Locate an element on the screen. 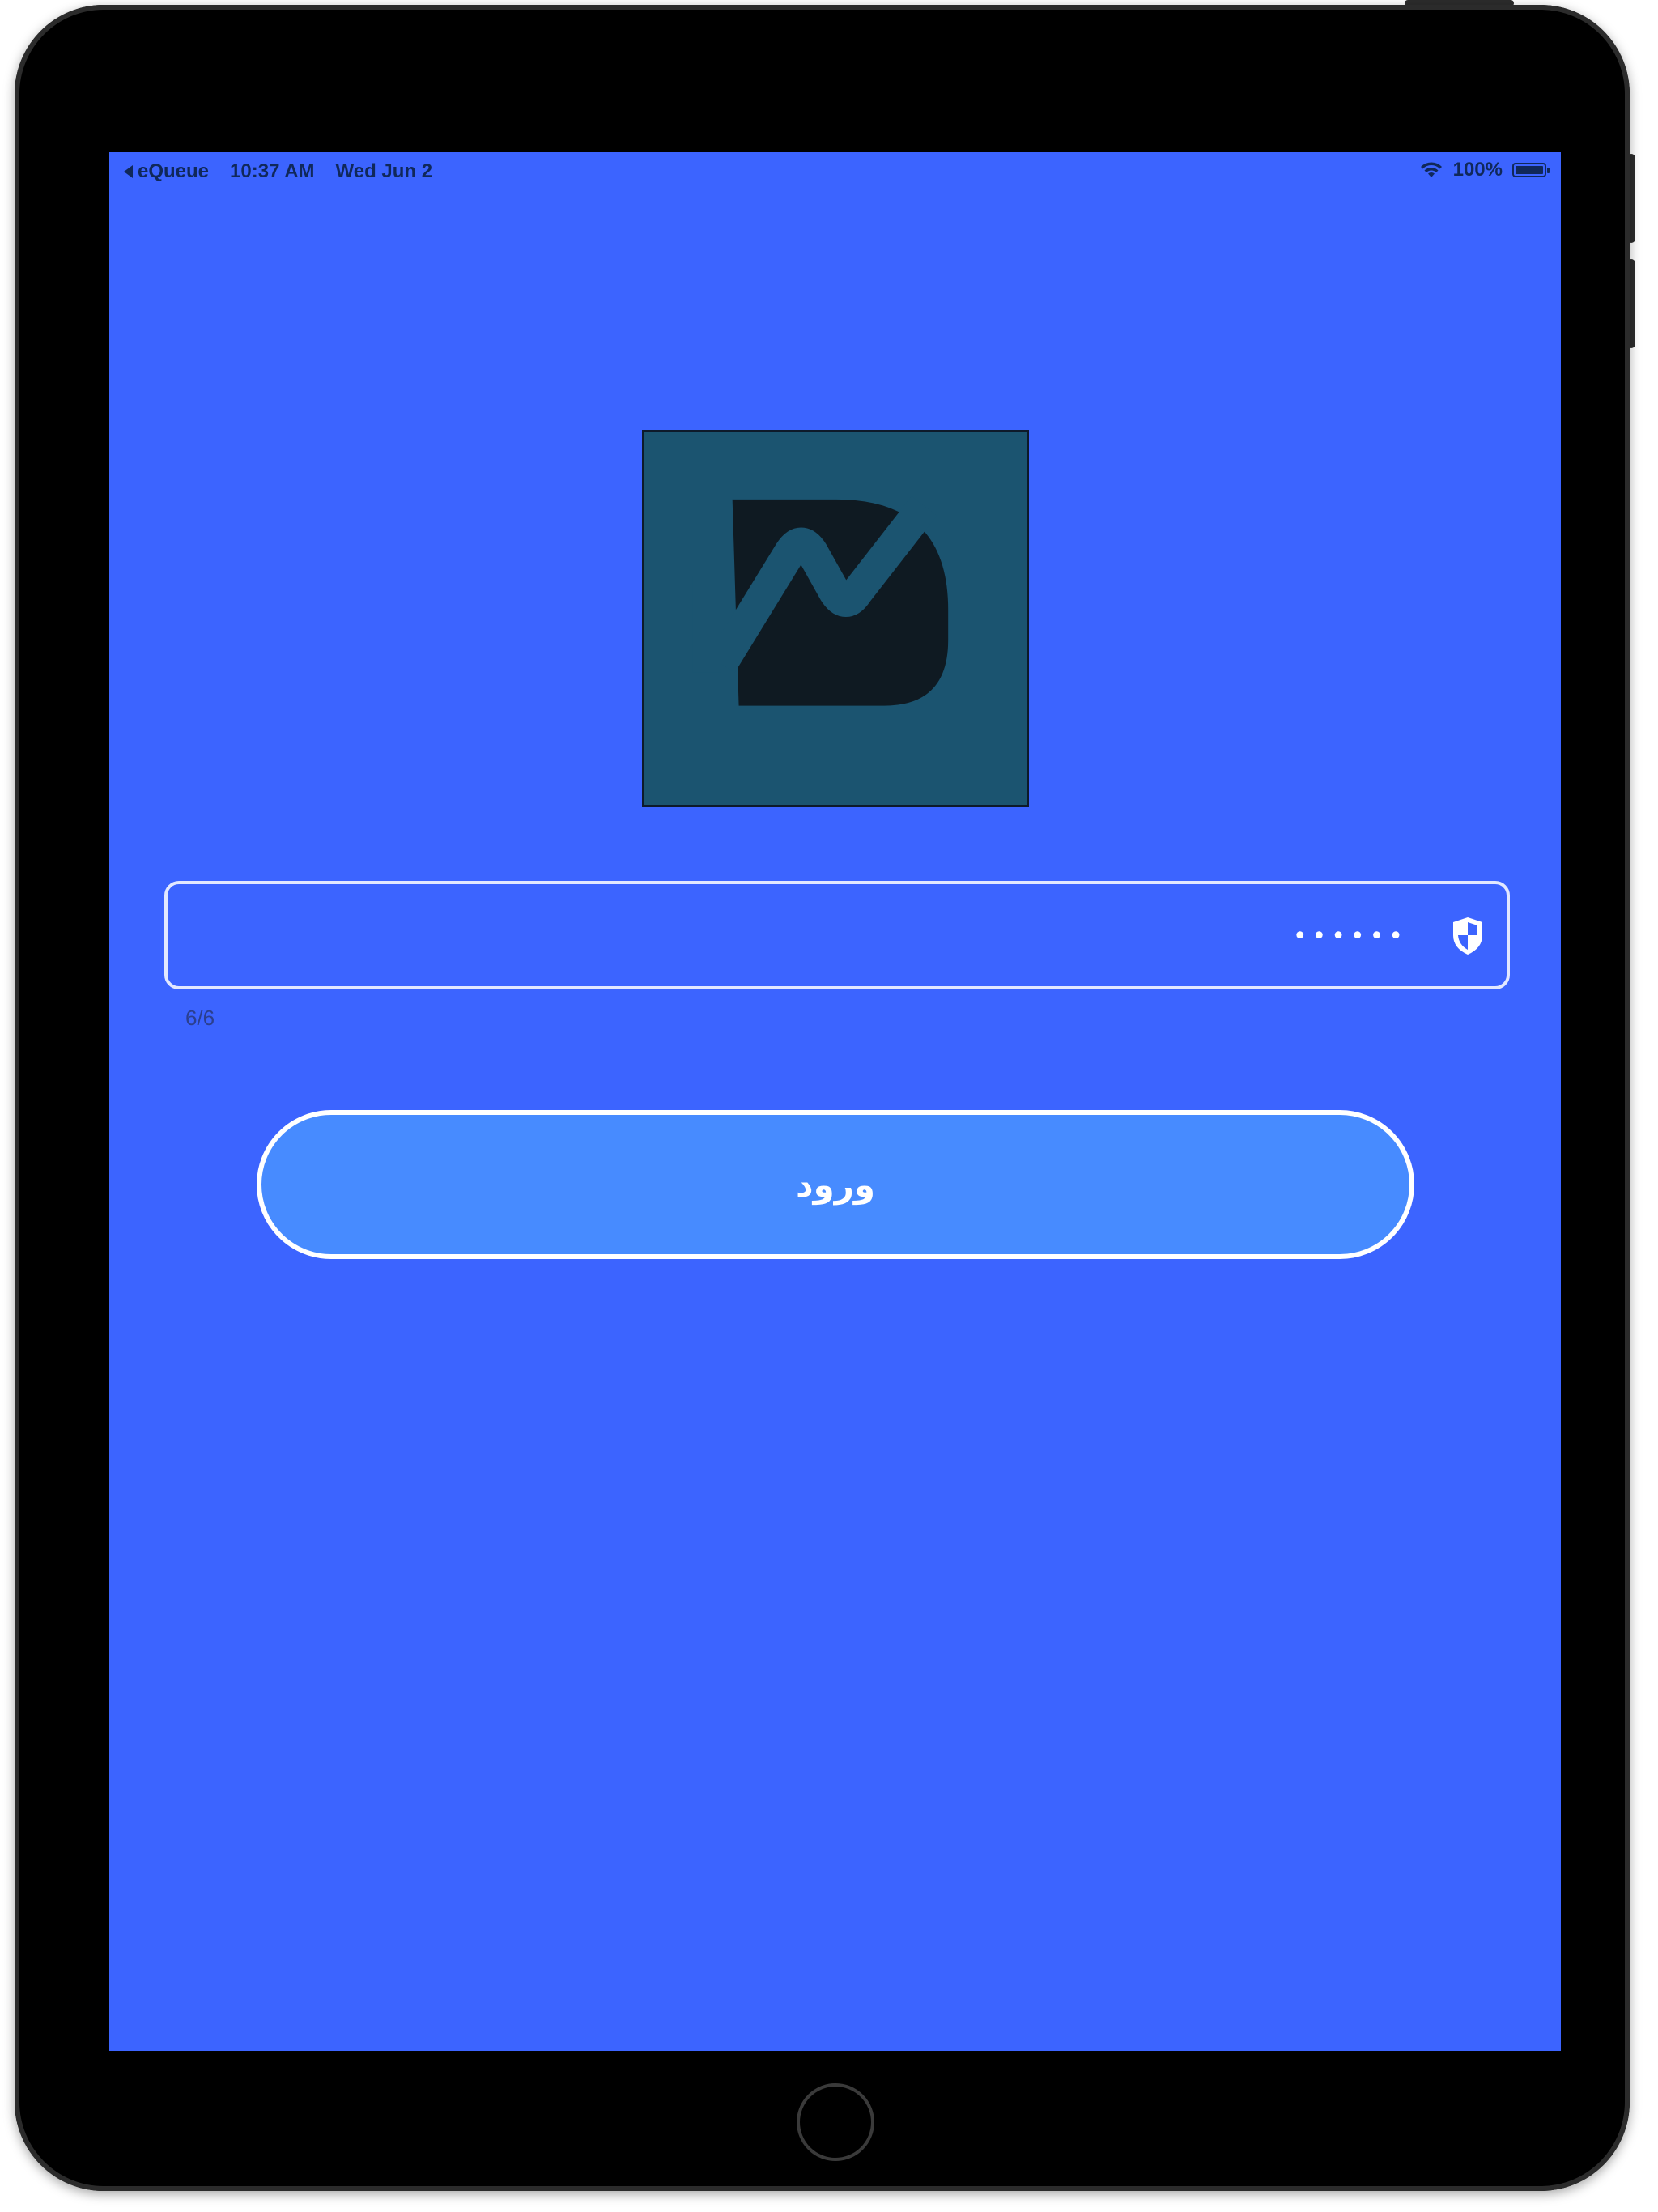 Image resolution: width=1658 pixels, height=2212 pixels. status-bar: eQueue 10:37 AM Wed Jun 2 100% is located at coordinates (835, 170).